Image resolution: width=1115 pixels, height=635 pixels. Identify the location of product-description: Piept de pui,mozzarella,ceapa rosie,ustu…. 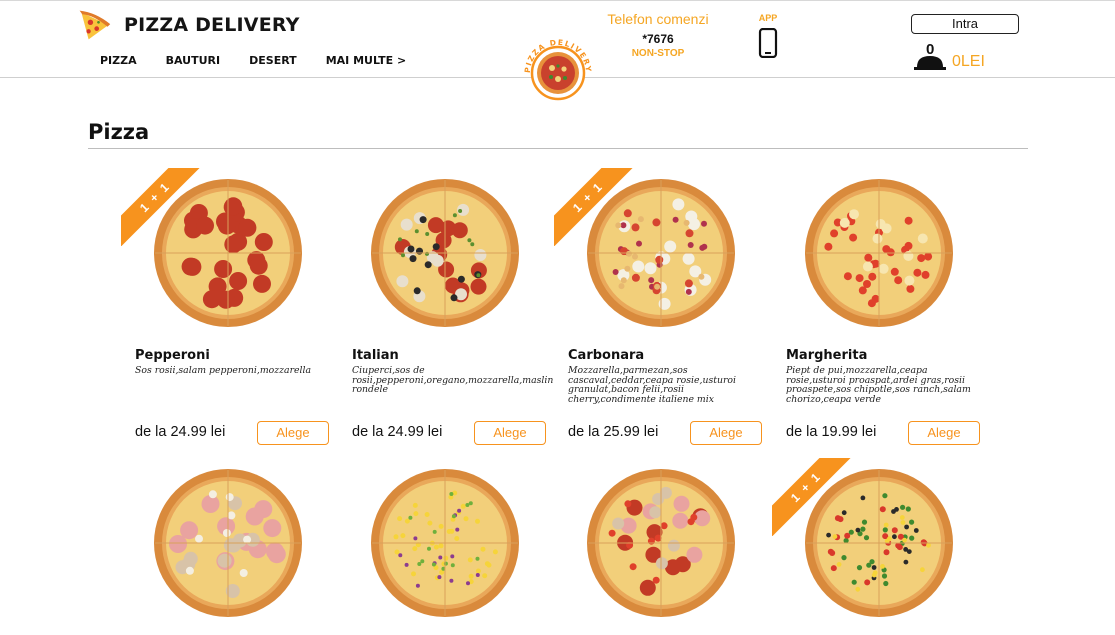
(878, 385).